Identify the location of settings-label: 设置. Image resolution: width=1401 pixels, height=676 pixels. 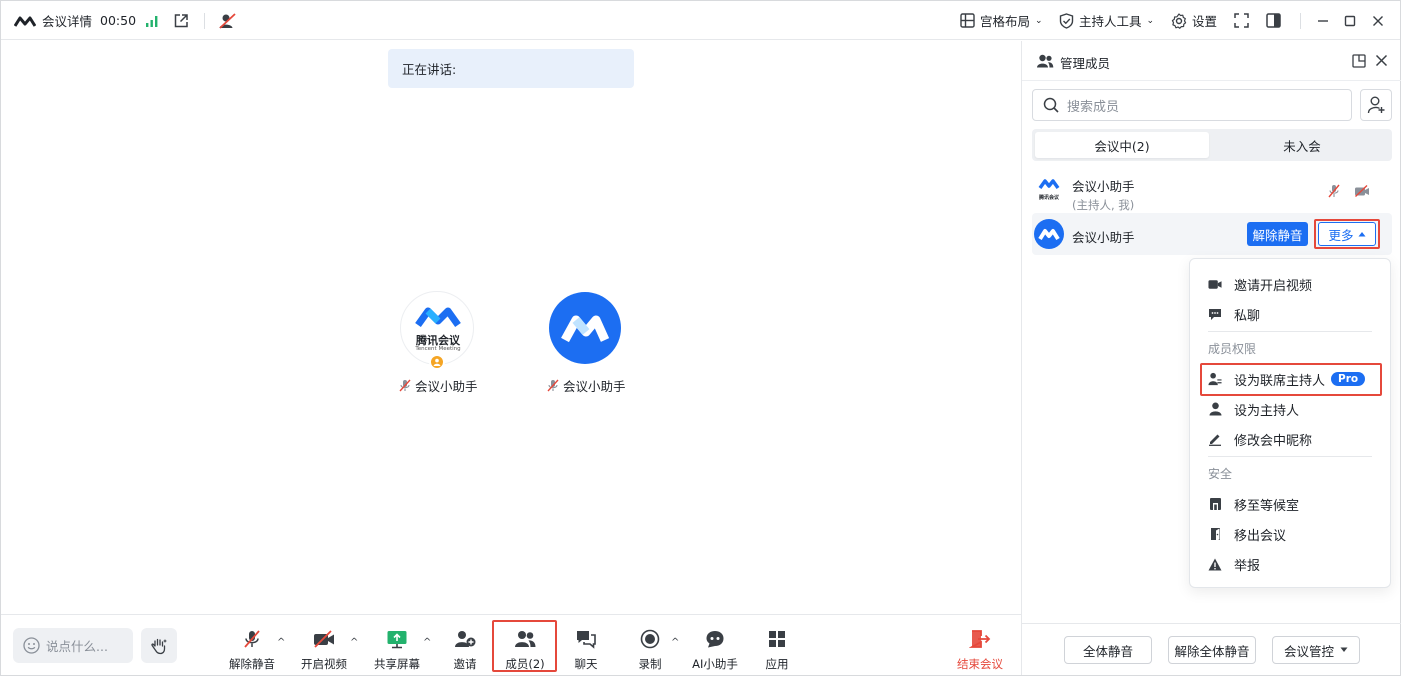
(1205, 21).